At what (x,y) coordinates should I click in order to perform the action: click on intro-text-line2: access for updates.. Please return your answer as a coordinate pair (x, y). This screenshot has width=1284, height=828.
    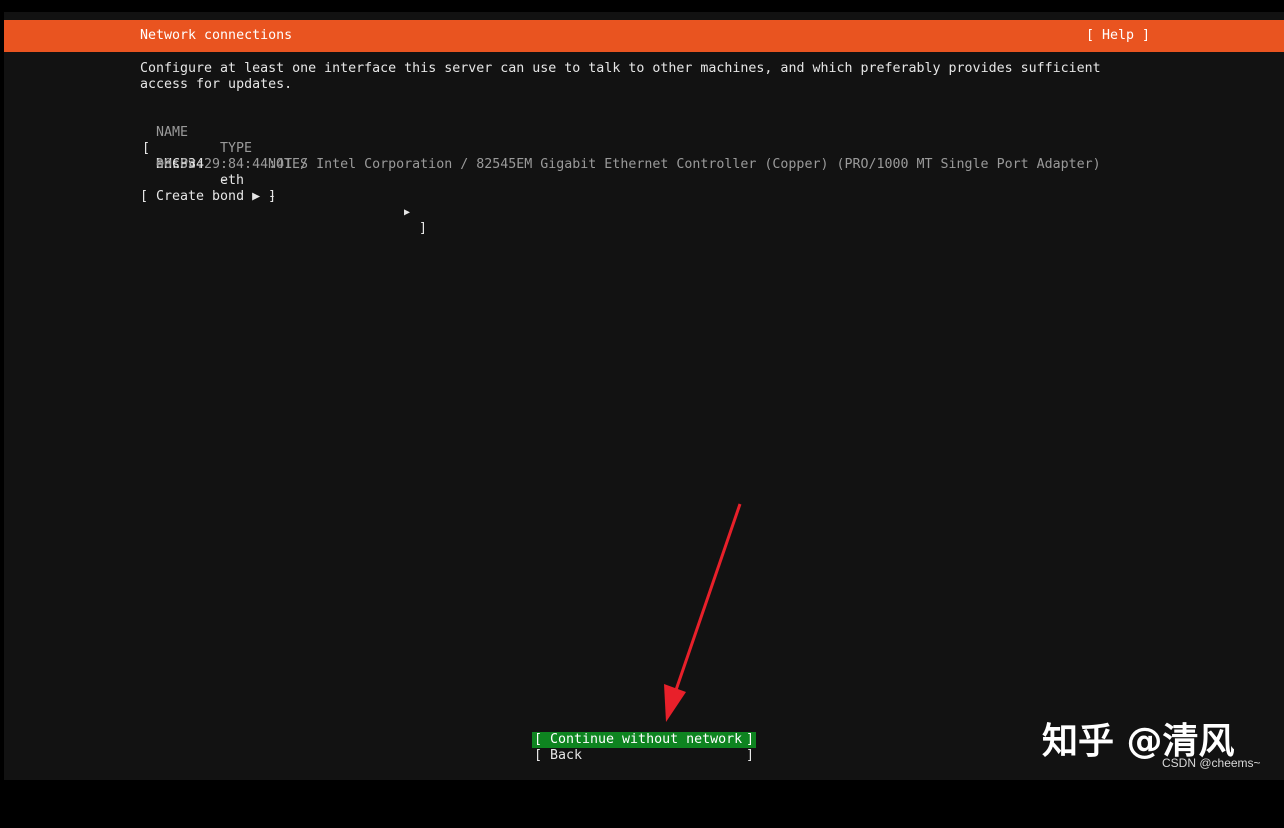
    Looking at the image, I should click on (216, 84).